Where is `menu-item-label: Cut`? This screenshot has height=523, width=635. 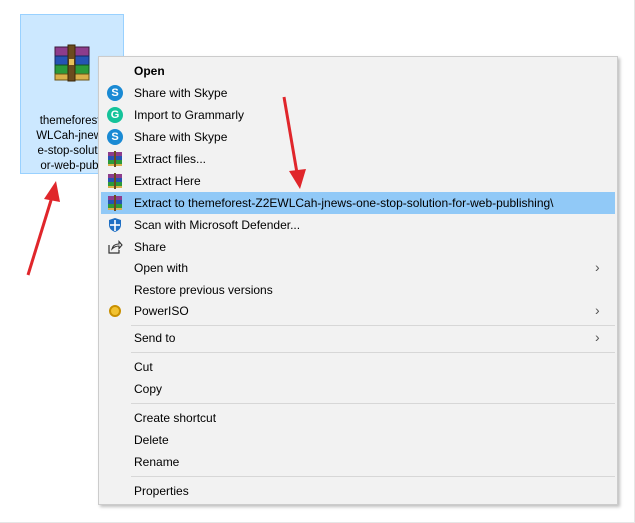 menu-item-label: Cut is located at coordinates (143, 367).